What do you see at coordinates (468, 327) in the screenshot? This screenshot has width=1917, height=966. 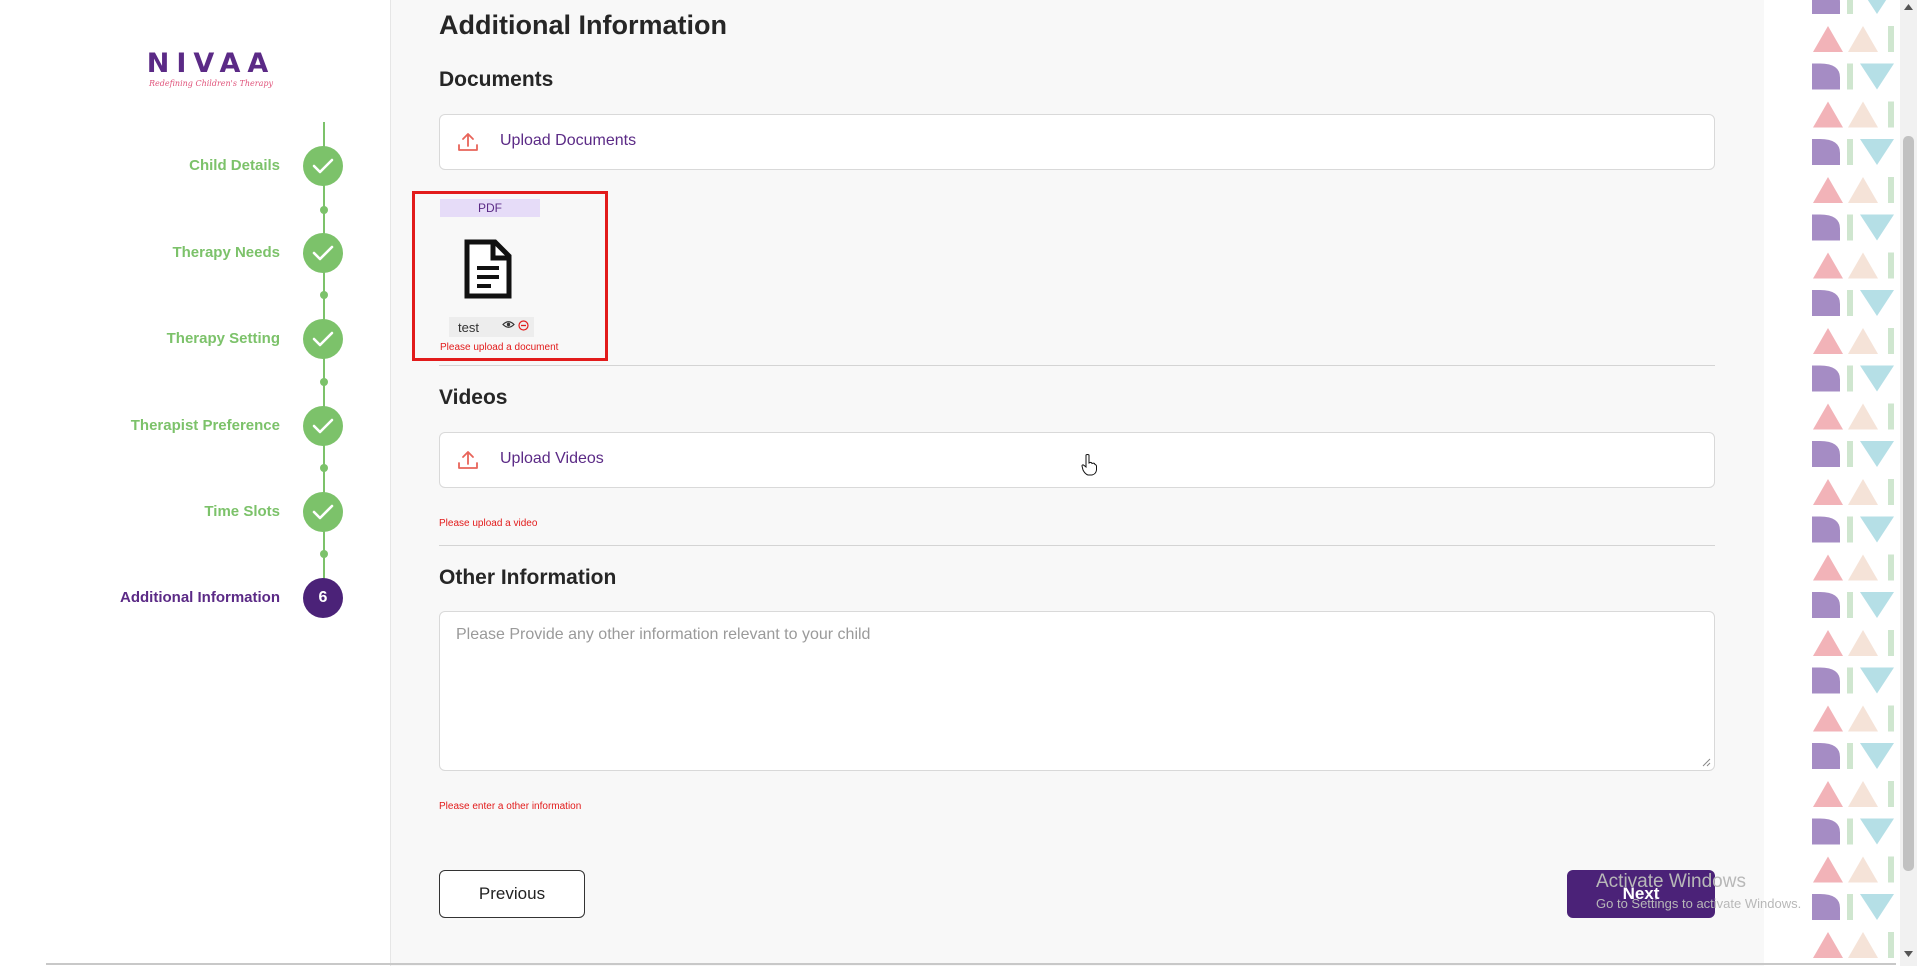 I see `file-name: test` at bounding box center [468, 327].